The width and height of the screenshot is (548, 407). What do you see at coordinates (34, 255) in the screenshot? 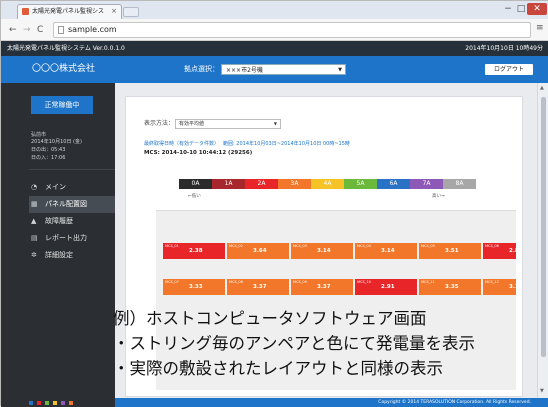
I see `gear-icon: ✲` at bounding box center [34, 255].